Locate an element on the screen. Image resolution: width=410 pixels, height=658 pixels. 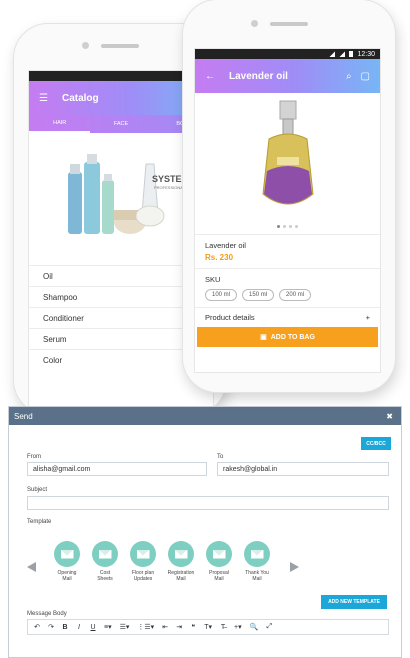
italic-button: I is located at coordinates (79, 627).